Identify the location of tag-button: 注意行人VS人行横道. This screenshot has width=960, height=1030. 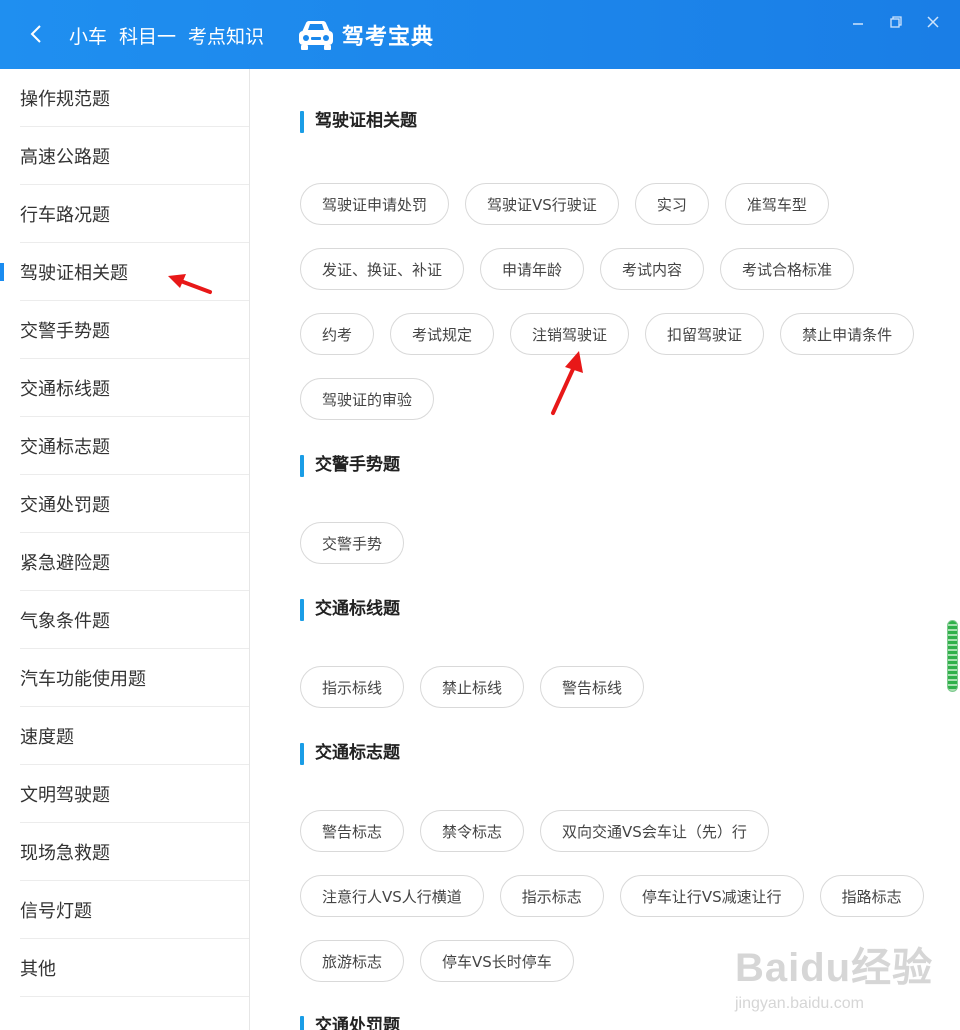
(392, 896).